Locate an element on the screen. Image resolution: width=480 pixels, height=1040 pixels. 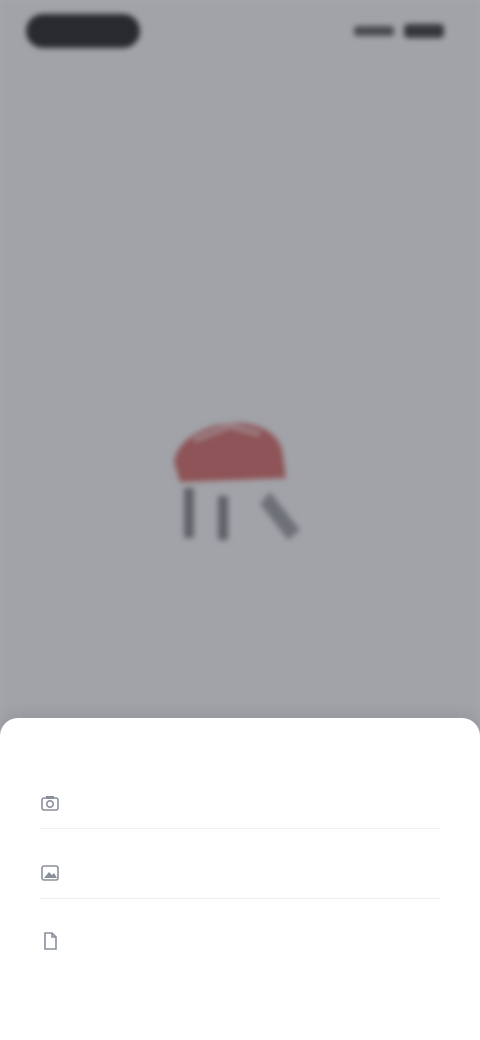
image-icon is located at coordinates (50, 873).